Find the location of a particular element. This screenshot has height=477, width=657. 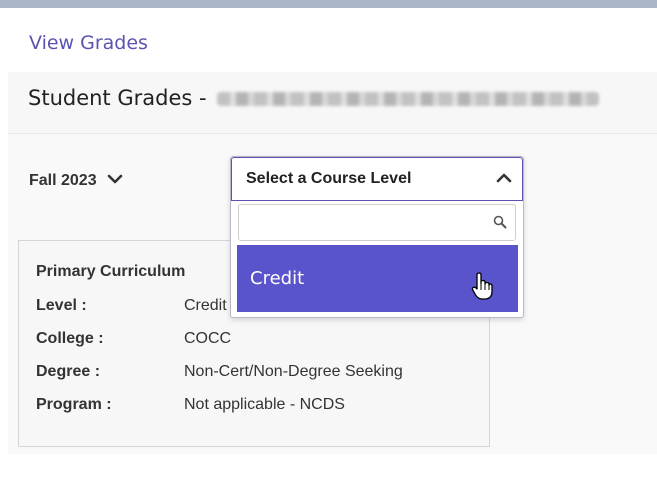

curriculum-key: College : is located at coordinates (70, 338).